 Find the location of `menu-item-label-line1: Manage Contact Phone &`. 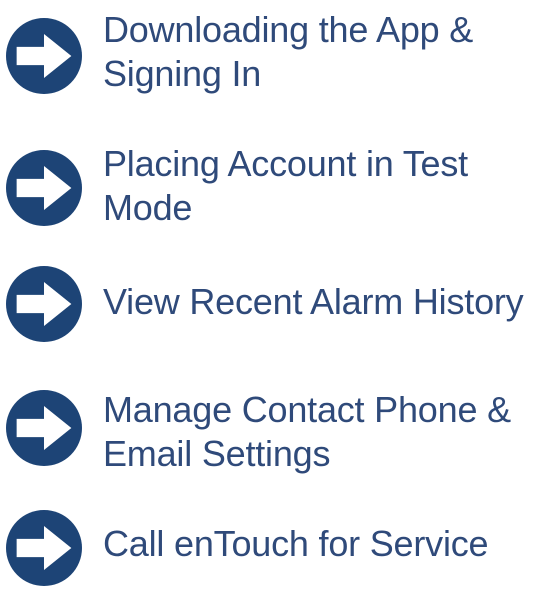

menu-item-label-line1: Manage Contact Phone & is located at coordinates (307, 409).